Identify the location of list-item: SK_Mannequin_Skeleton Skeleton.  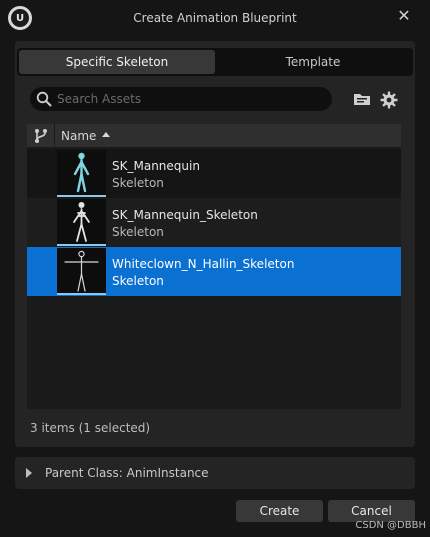
(214, 222).